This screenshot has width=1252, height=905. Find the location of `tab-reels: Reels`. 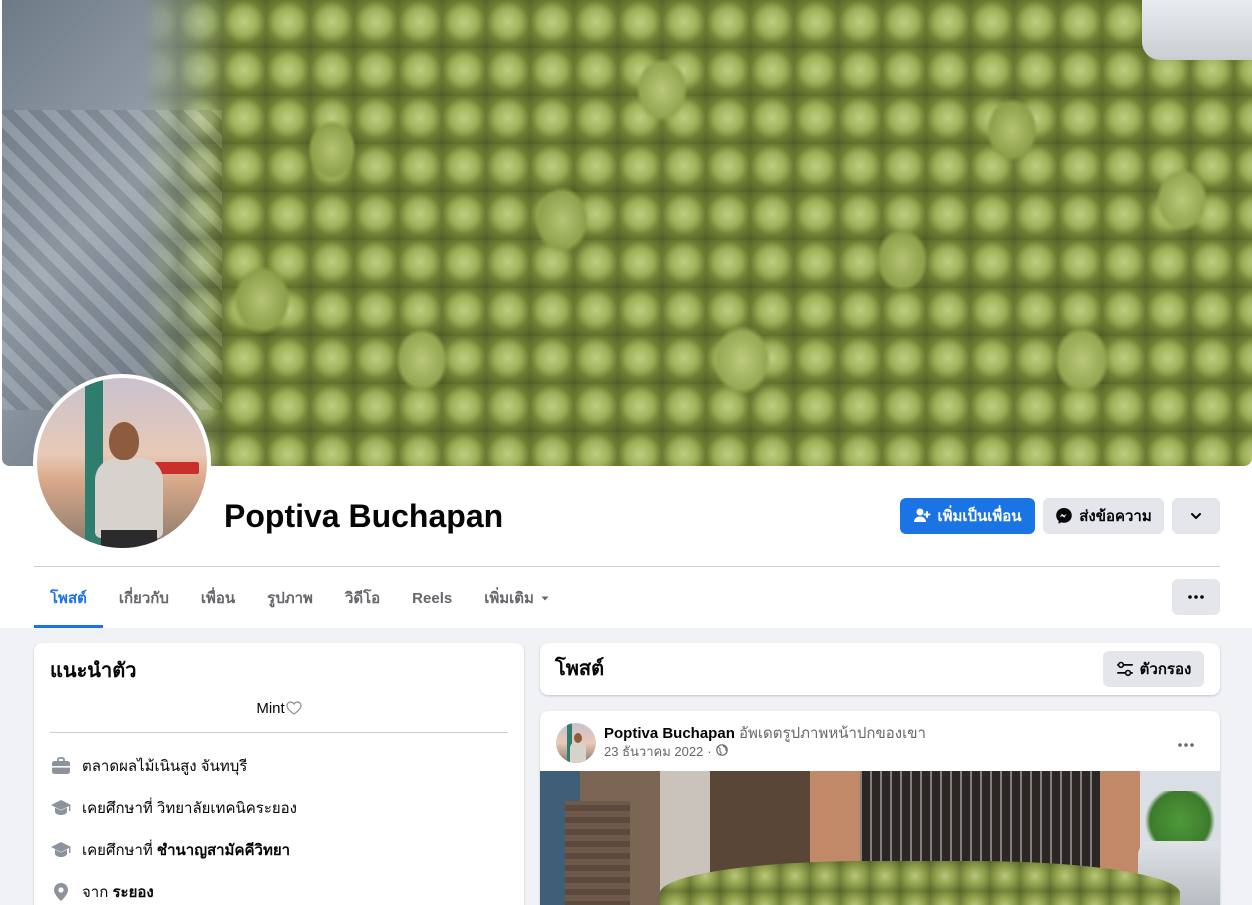

tab-reels: Reels is located at coordinates (432, 598).